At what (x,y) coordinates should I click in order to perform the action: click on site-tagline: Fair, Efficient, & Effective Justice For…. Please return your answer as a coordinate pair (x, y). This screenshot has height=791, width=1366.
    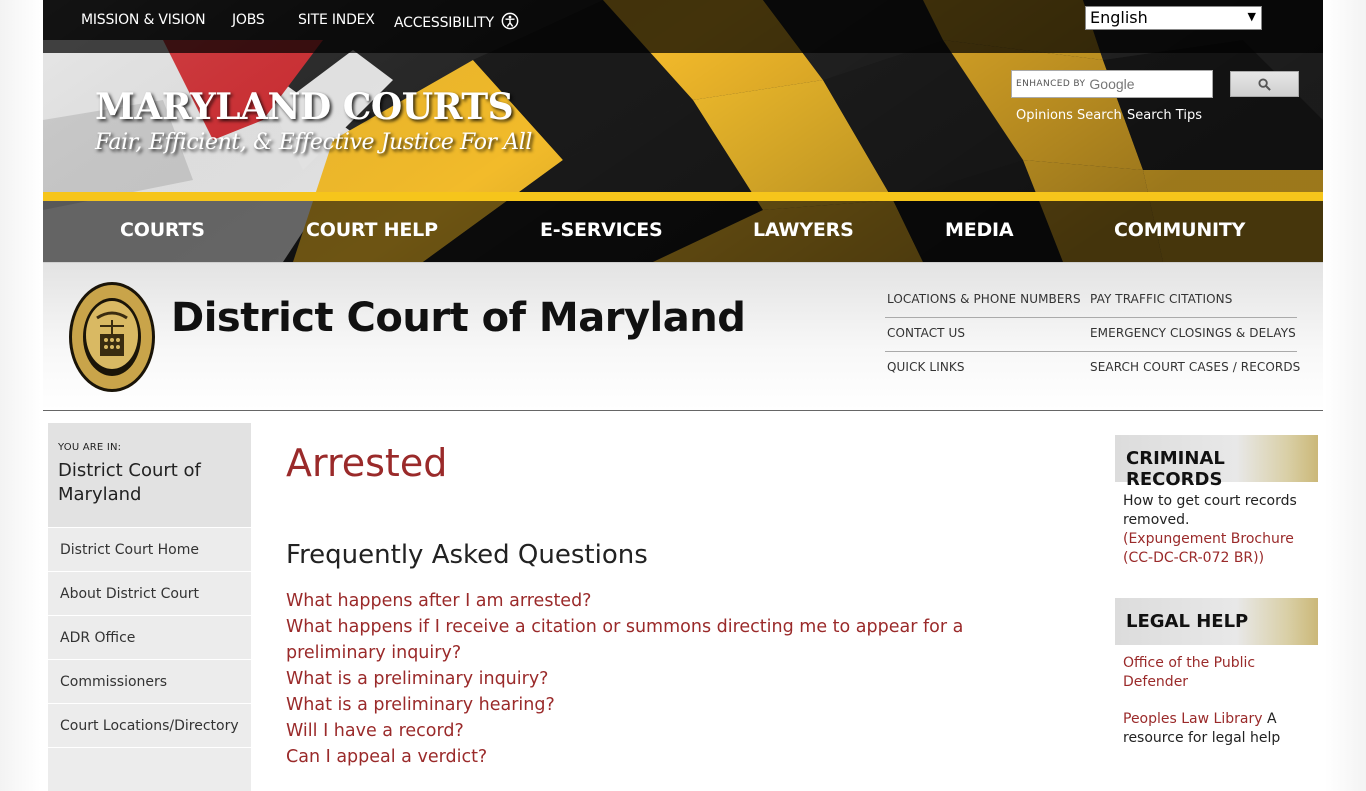
    Looking at the image, I should click on (314, 142).